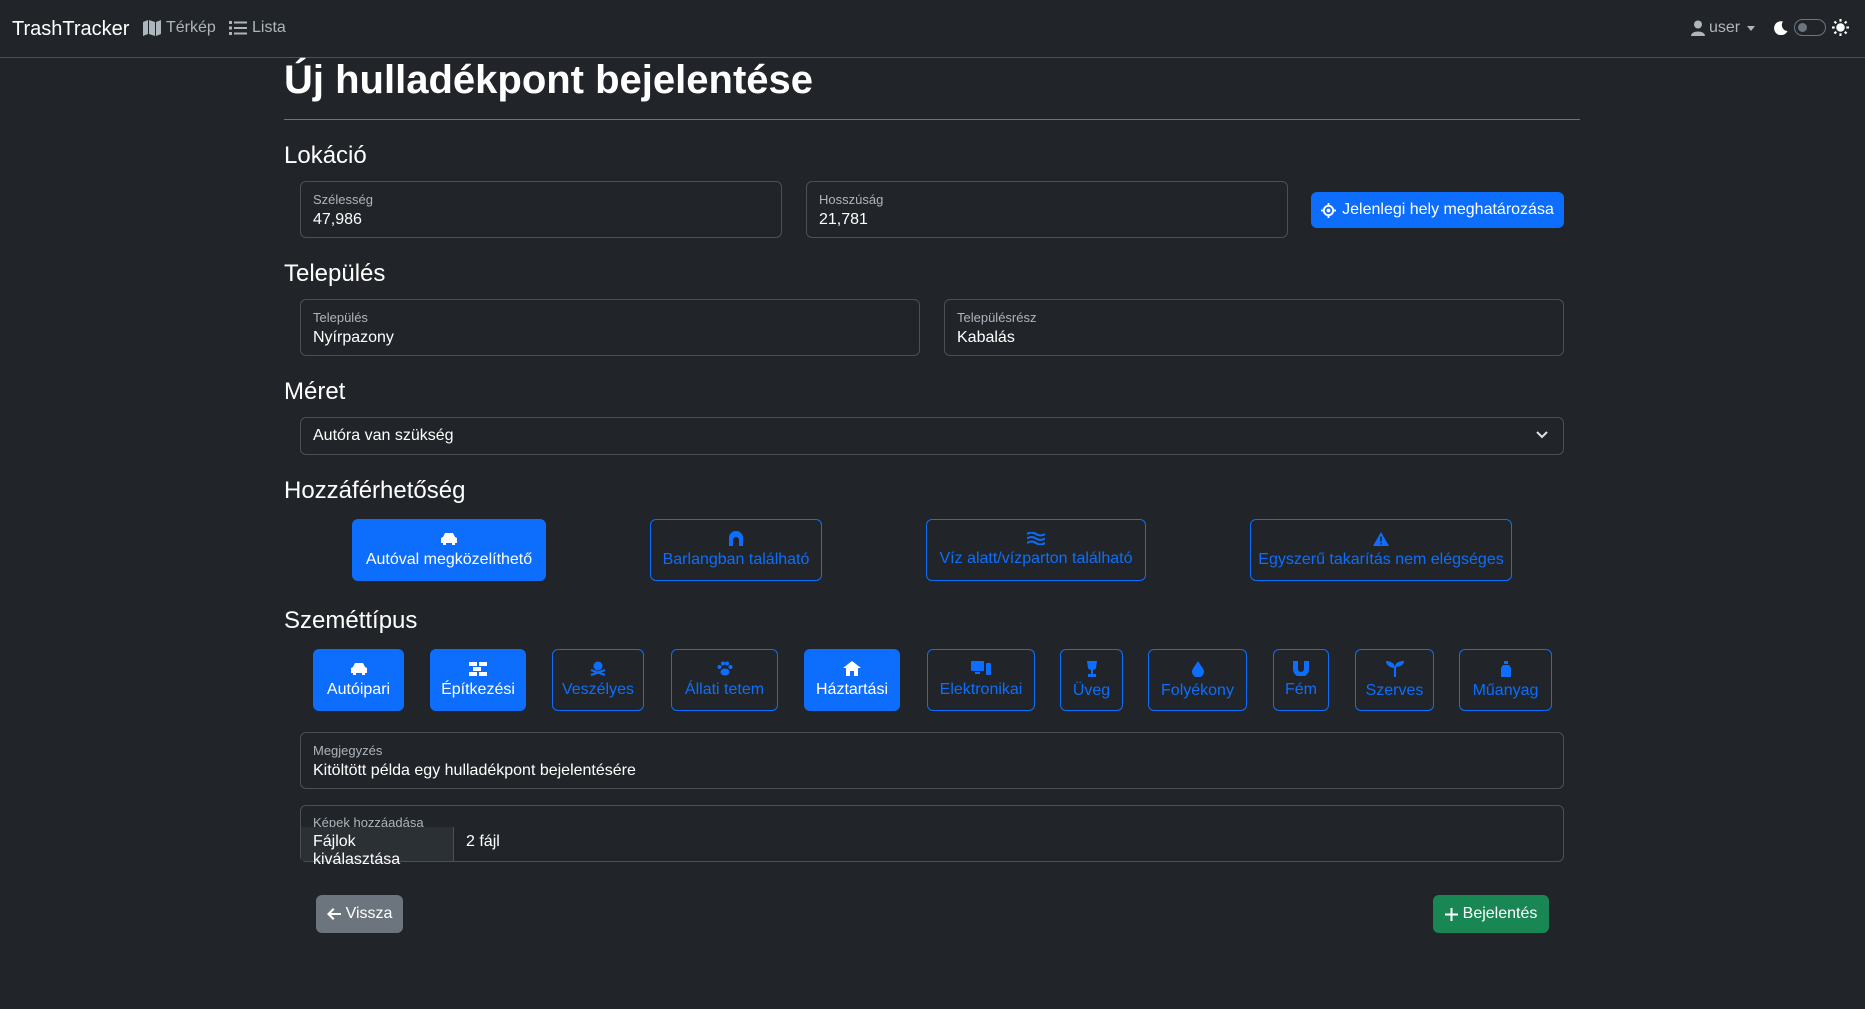 The image size is (1865, 1009). I want to click on map-icon, so click(152, 28).